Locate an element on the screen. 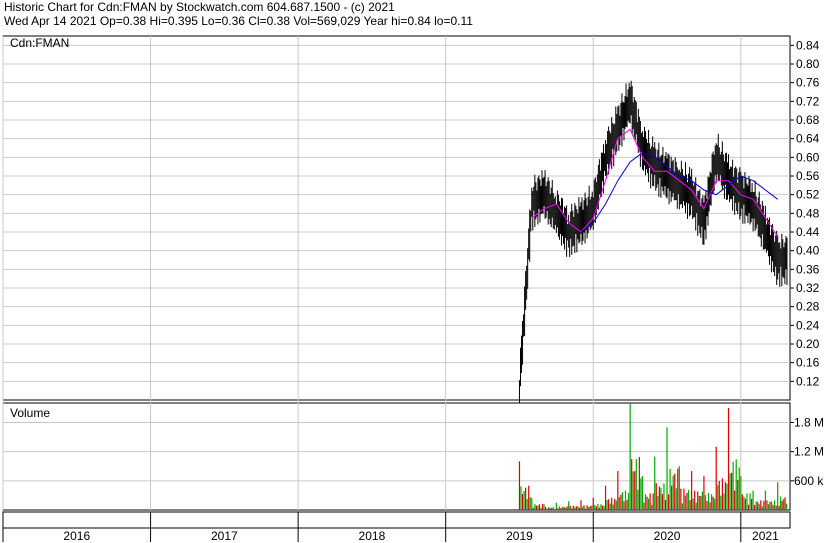 This screenshot has width=830, height=543. year-label: 2018 is located at coordinates (372, 536).